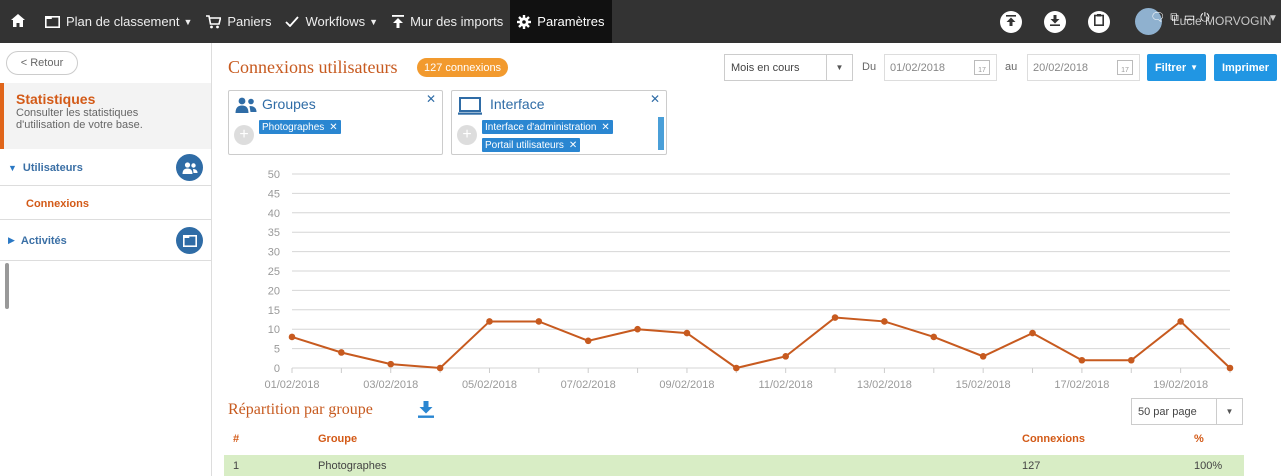 This screenshot has width=1281, height=476. Describe the element at coordinates (1053, 439) in the screenshot. I see `column-header-connexions: Connexions` at that location.